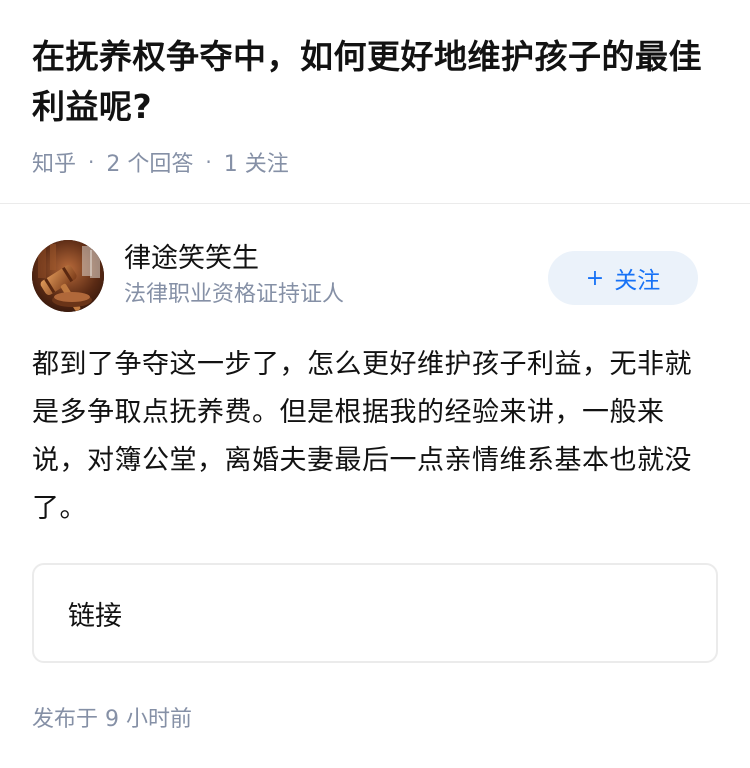 This screenshot has height=768, width=750. What do you see at coordinates (95, 616) in the screenshot?
I see `link-card-label: 链接` at bounding box center [95, 616].